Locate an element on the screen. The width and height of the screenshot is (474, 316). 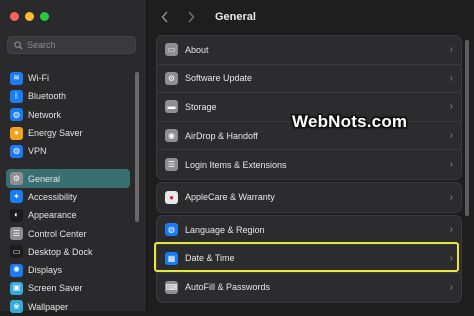
chevron-right-icon is located at coordinates (191, 17).